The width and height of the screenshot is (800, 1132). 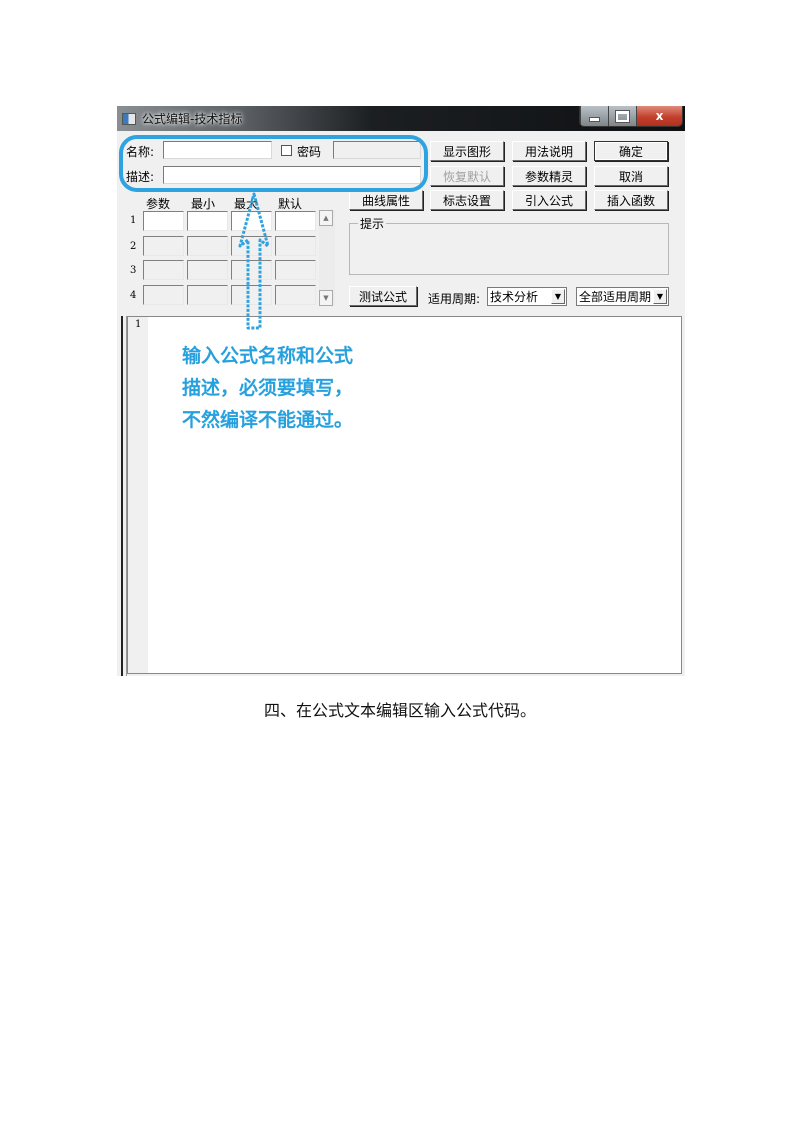 What do you see at coordinates (207, 246) in the screenshot?
I see `param-2-min` at bounding box center [207, 246].